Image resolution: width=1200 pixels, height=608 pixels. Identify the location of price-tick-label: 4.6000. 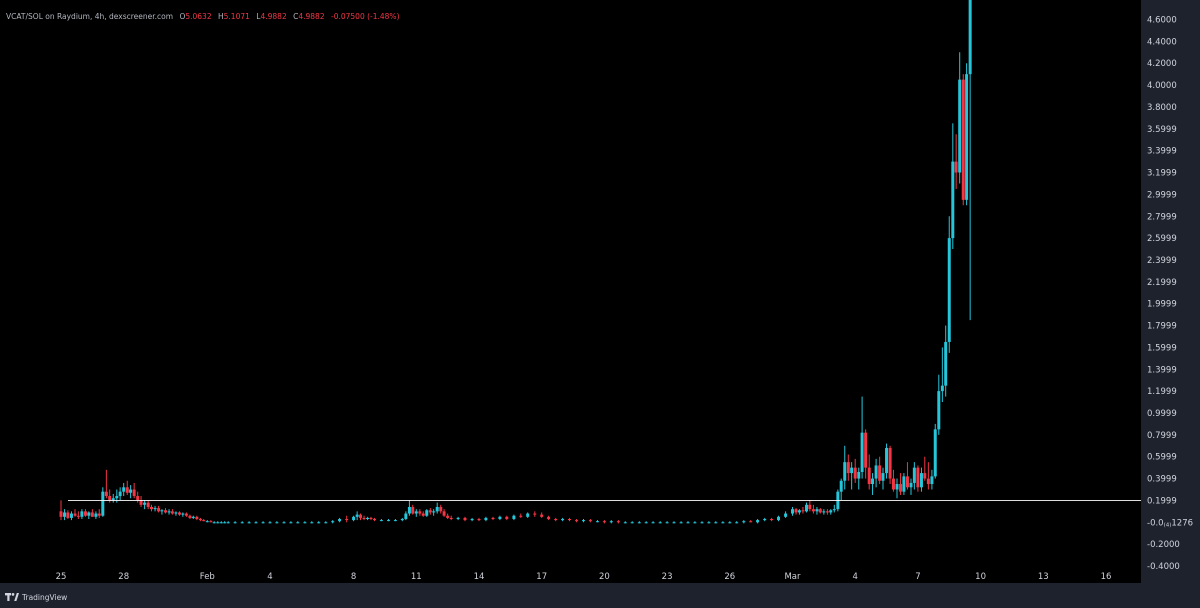
(1162, 21).